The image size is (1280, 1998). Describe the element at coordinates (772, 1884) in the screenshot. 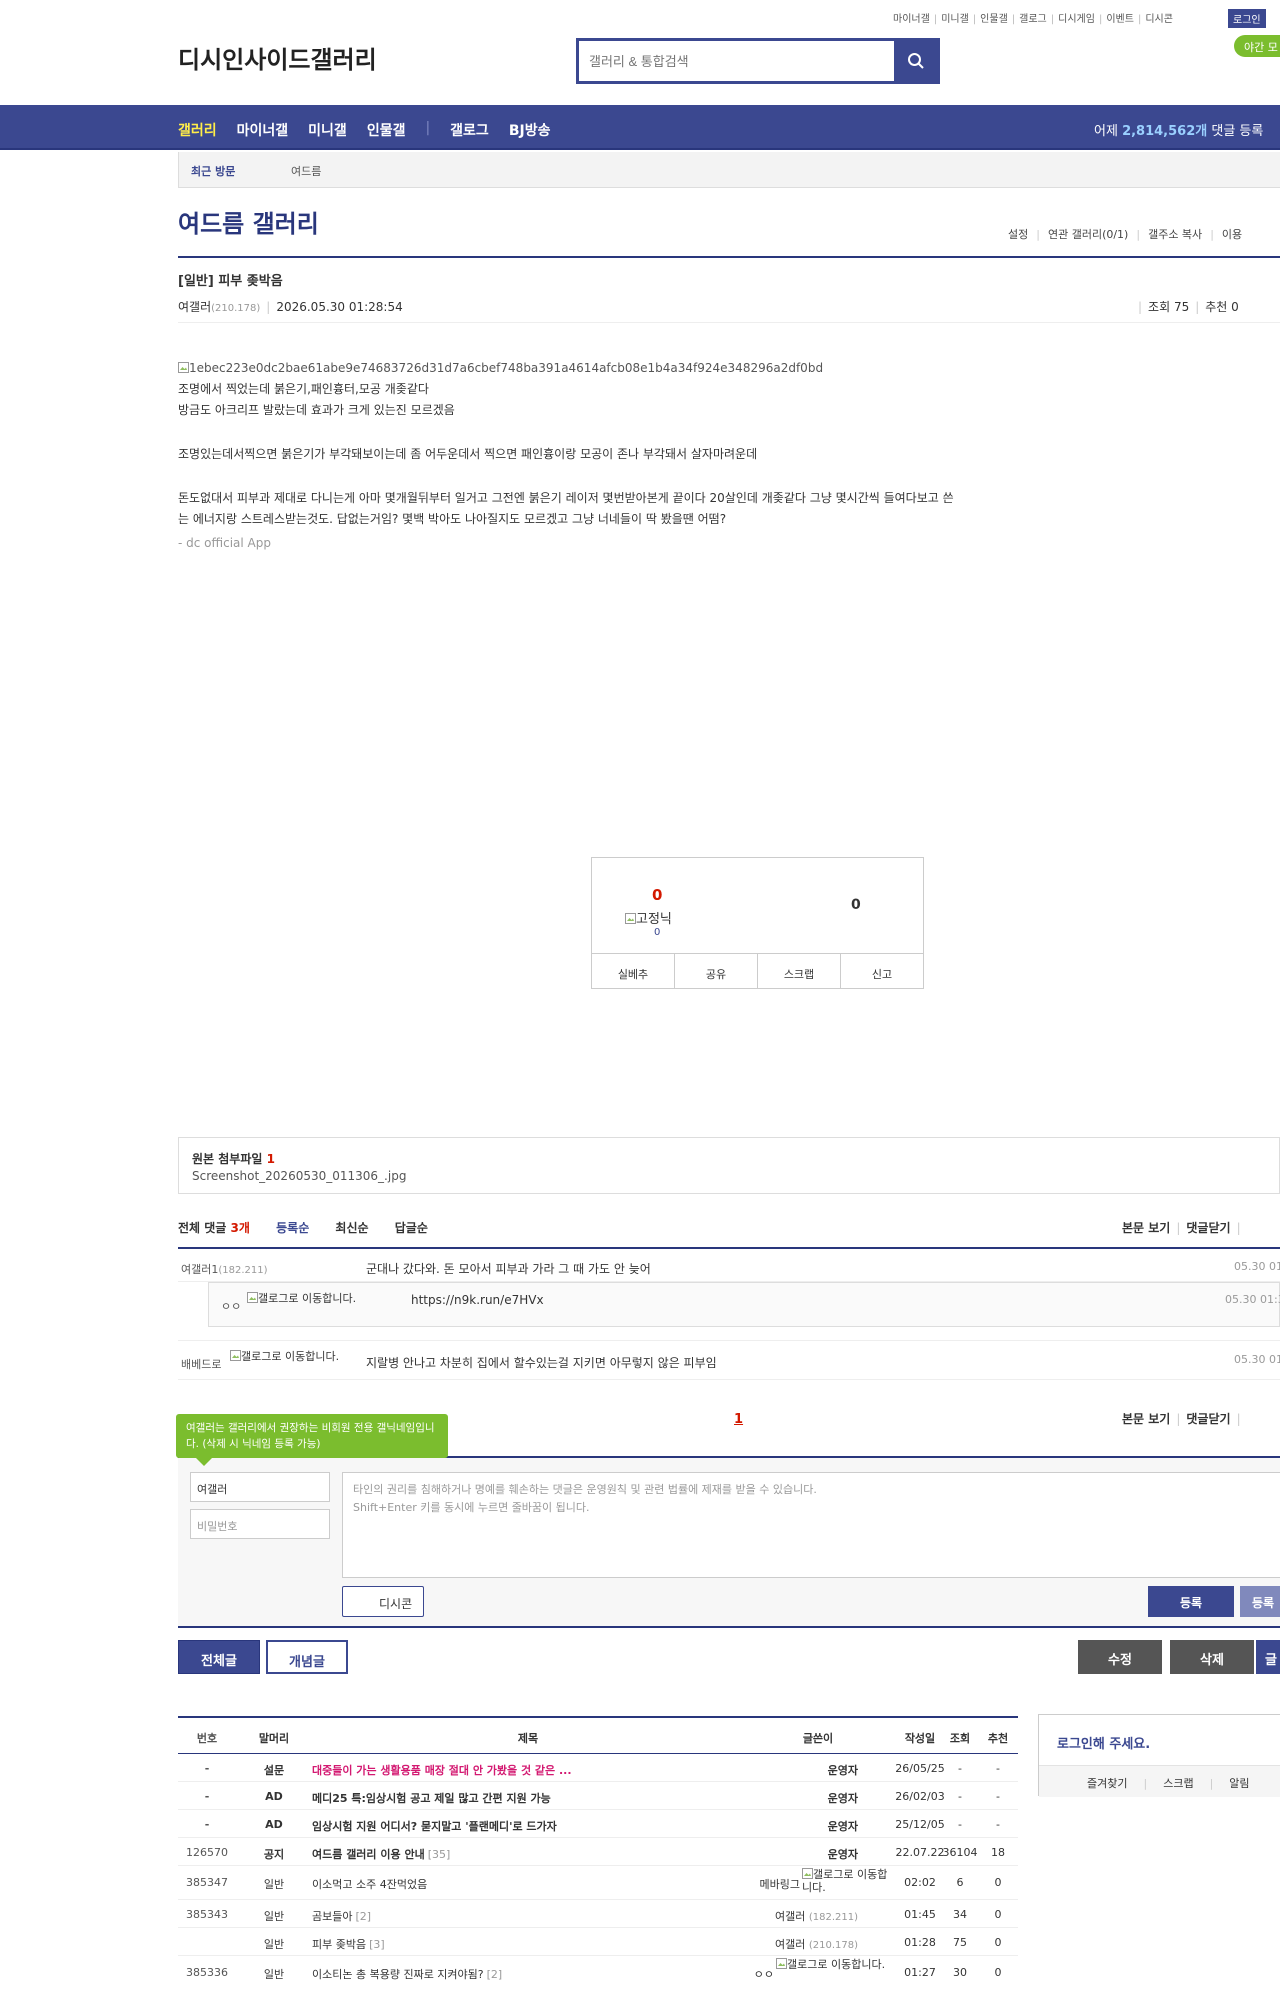

I see `row-writer: 메바링그` at that location.